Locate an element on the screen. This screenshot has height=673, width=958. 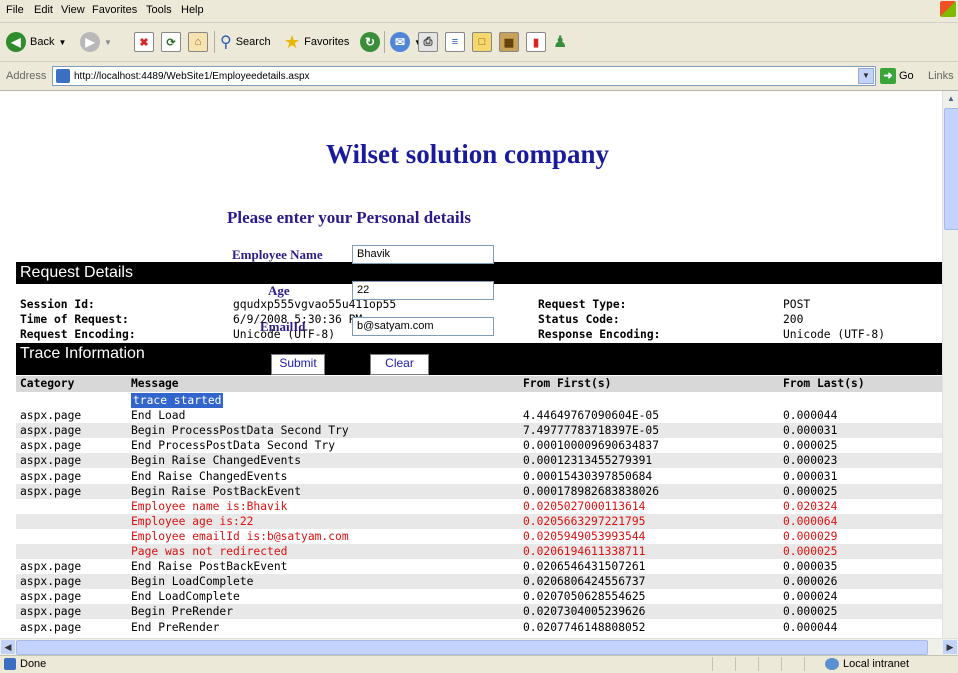
request-encoding-label: Request Encoding: is located at coordinates (78, 334).